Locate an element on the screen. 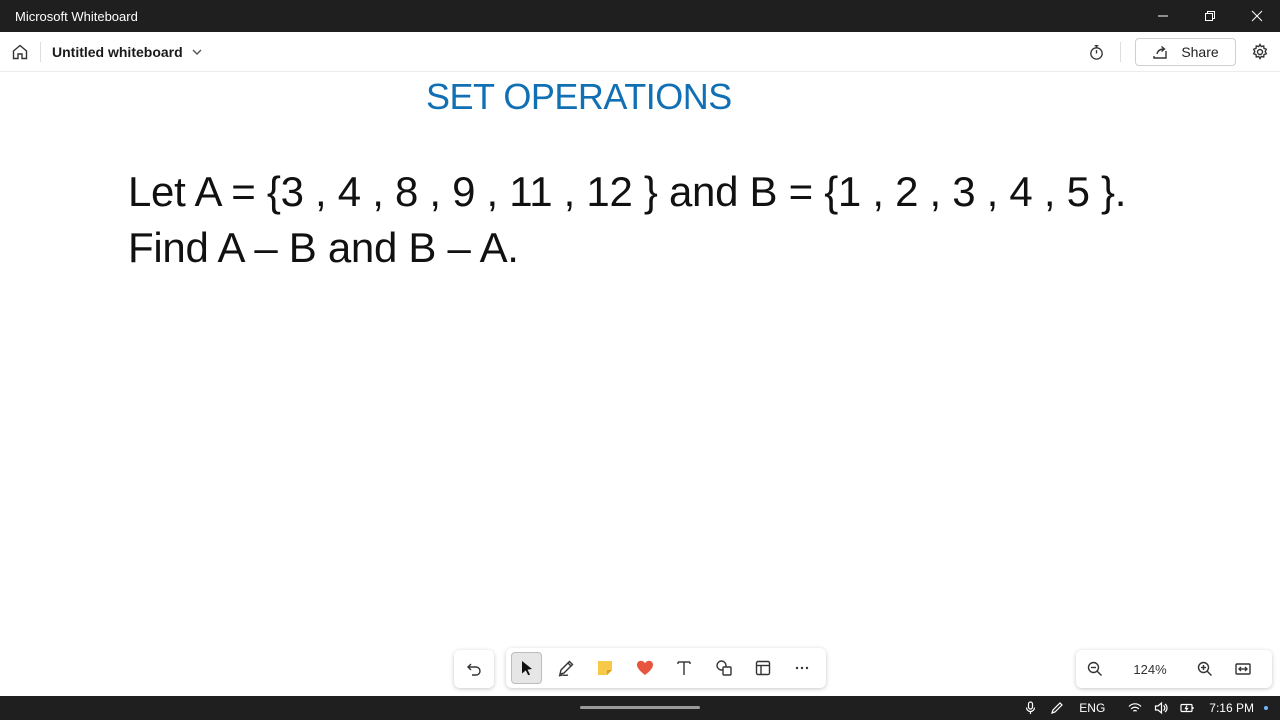  pen-icon is located at coordinates (566, 668).